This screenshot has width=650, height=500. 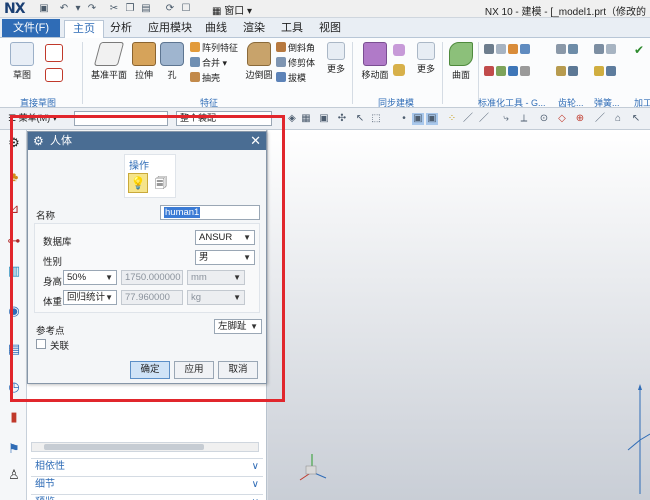 What do you see at coordinates (130, 9) in the screenshot?
I see `copy-icon: ❐` at bounding box center [130, 9].